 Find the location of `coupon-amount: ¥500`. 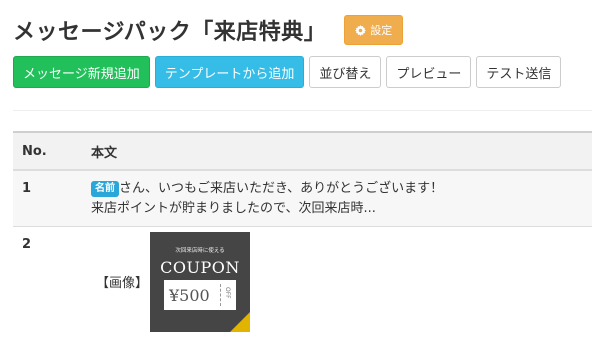

coupon-amount: ¥500 is located at coordinates (189, 295).